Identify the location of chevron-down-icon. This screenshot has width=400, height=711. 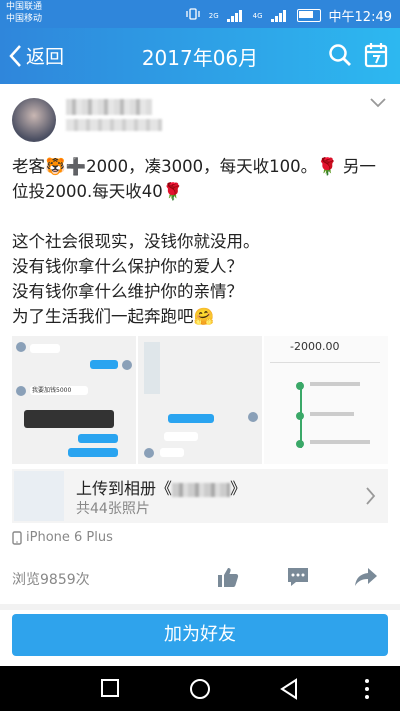
(378, 103).